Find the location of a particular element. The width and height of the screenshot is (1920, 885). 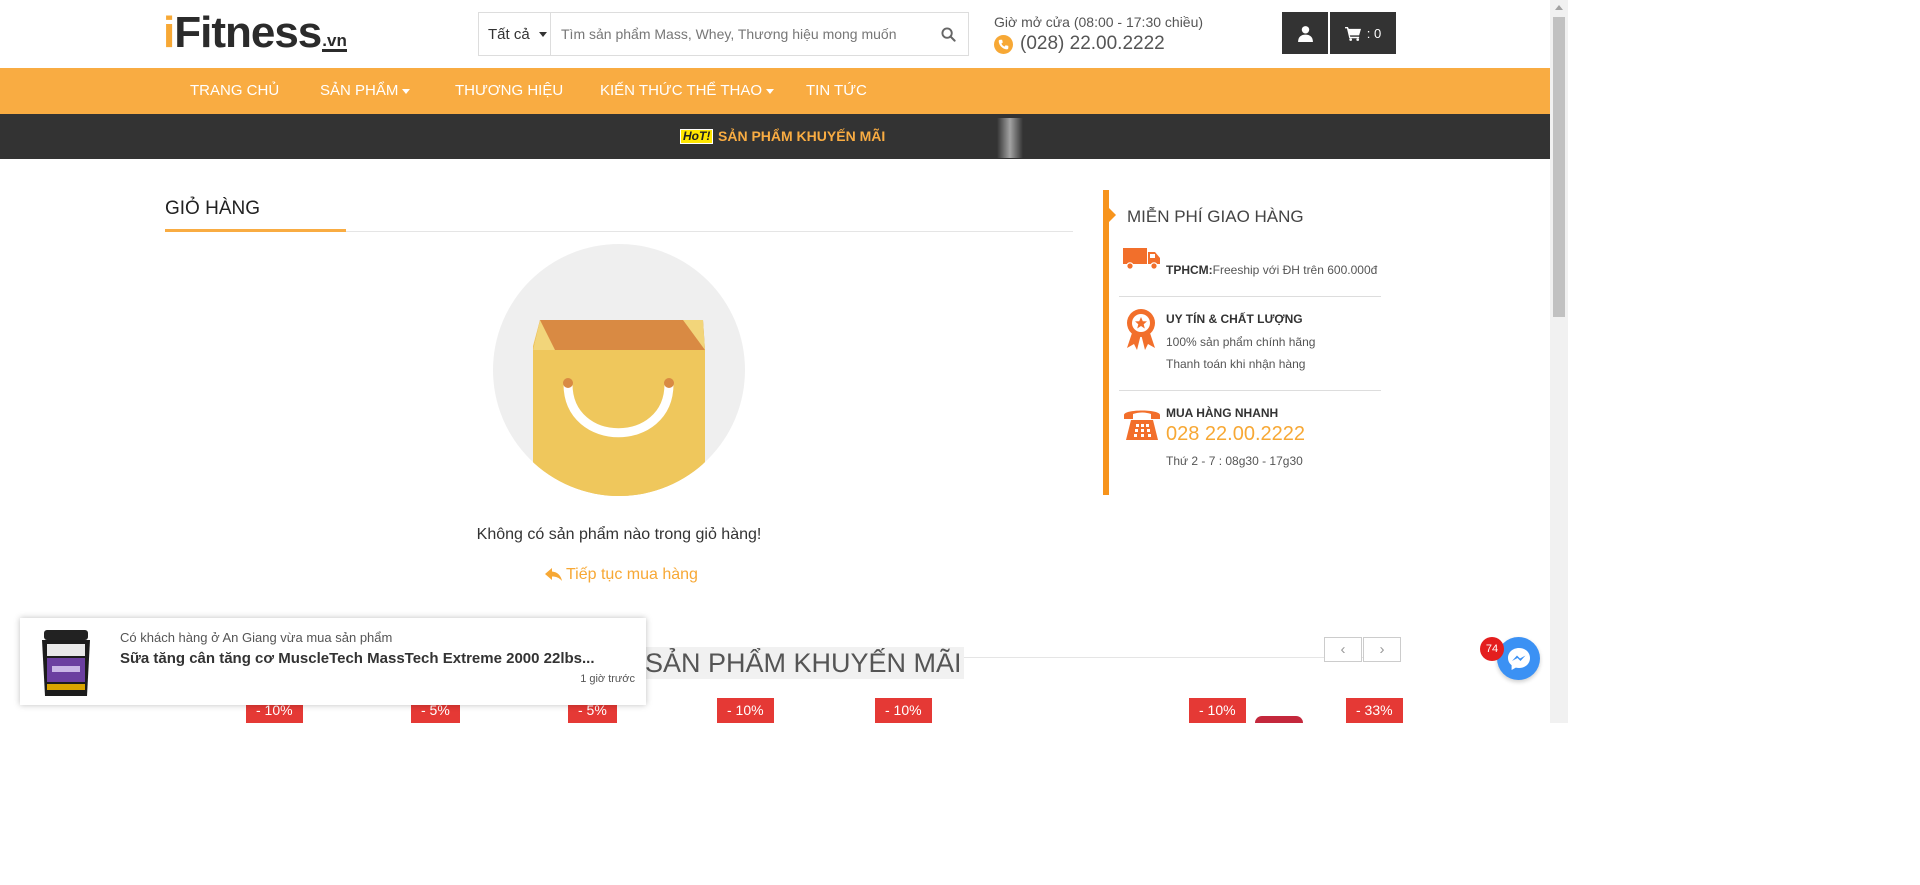

continue-shopping-link: Tiếp tục mua hàng is located at coordinates (621, 575).